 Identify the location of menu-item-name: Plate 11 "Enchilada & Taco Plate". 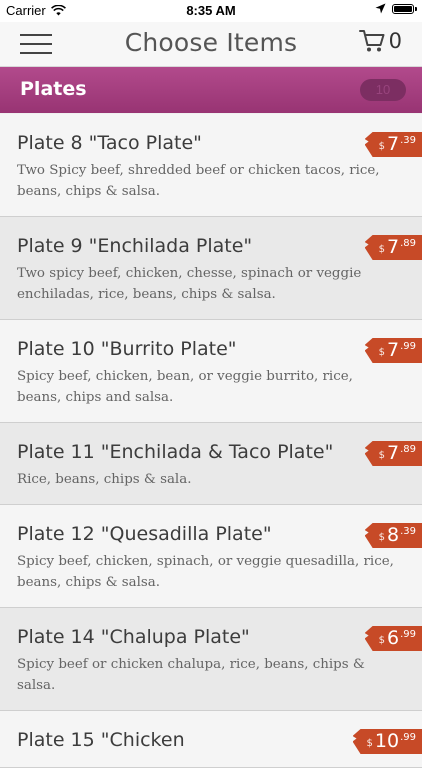
(175, 452).